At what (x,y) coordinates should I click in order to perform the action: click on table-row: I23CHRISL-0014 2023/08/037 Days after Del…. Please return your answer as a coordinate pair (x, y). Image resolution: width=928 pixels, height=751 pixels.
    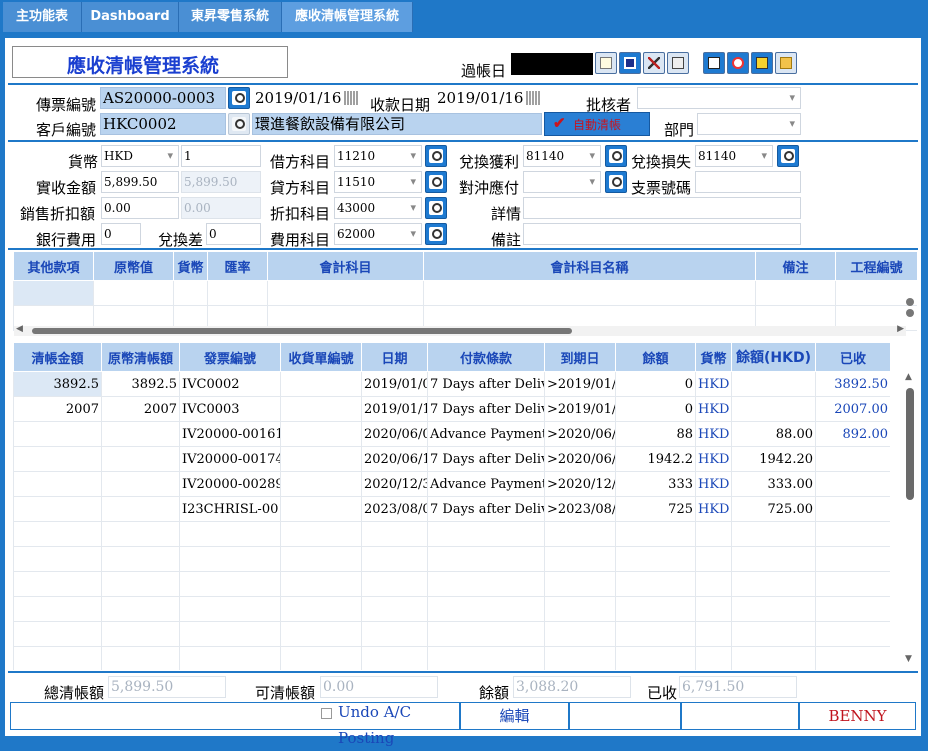
    Looking at the image, I should click on (451, 509).